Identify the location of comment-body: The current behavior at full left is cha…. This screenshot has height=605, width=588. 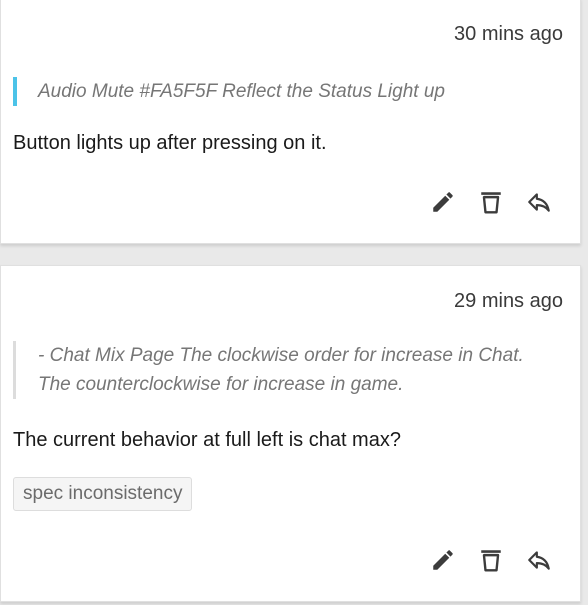
(207, 440).